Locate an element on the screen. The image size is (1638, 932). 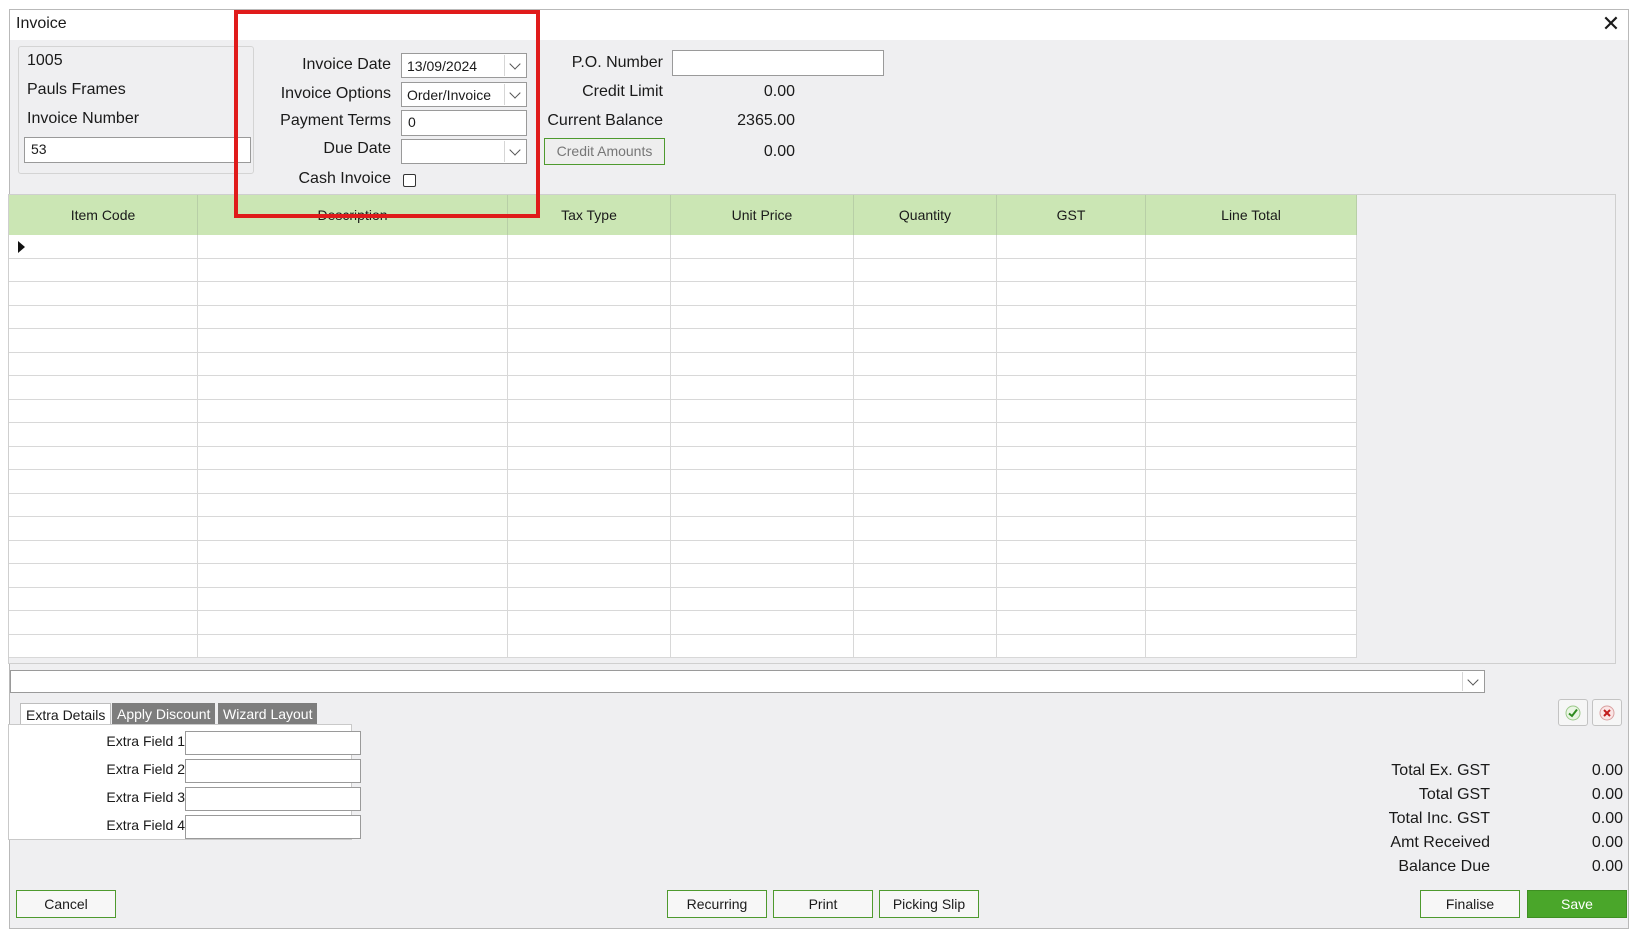
tab-wizard-layout: Wizard Layout is located at coordinates (268, 714).